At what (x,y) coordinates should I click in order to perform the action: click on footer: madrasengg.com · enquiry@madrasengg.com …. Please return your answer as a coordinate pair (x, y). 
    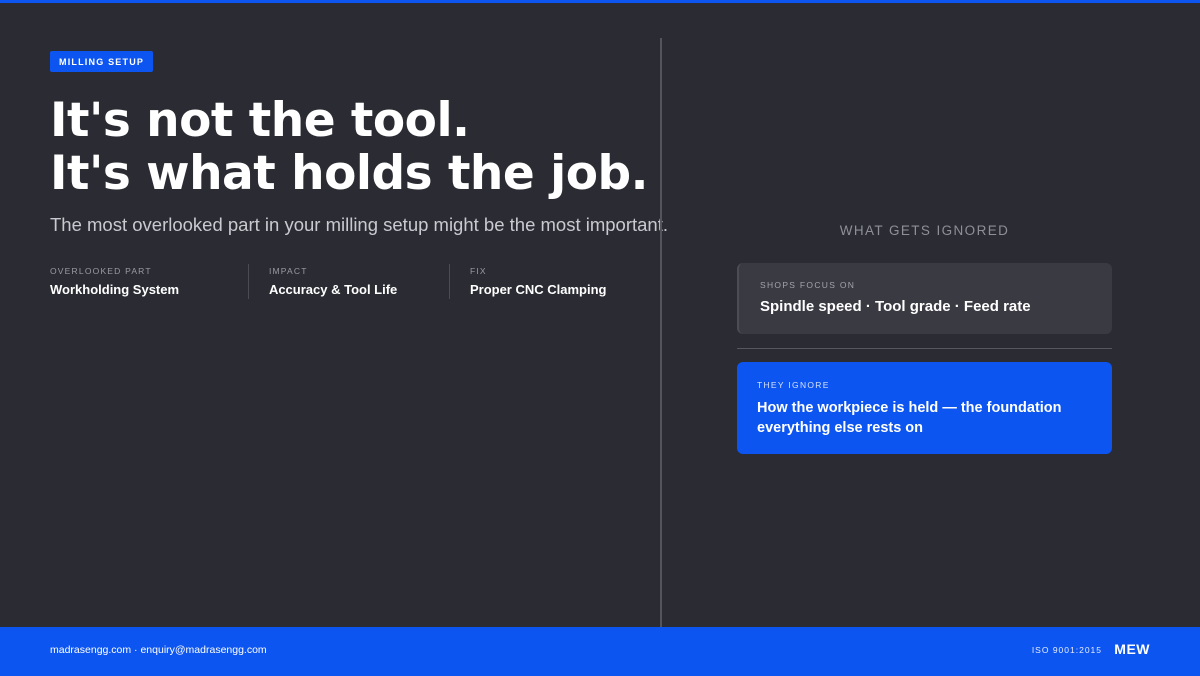
    Looking at the image, I should click on (600, 651).